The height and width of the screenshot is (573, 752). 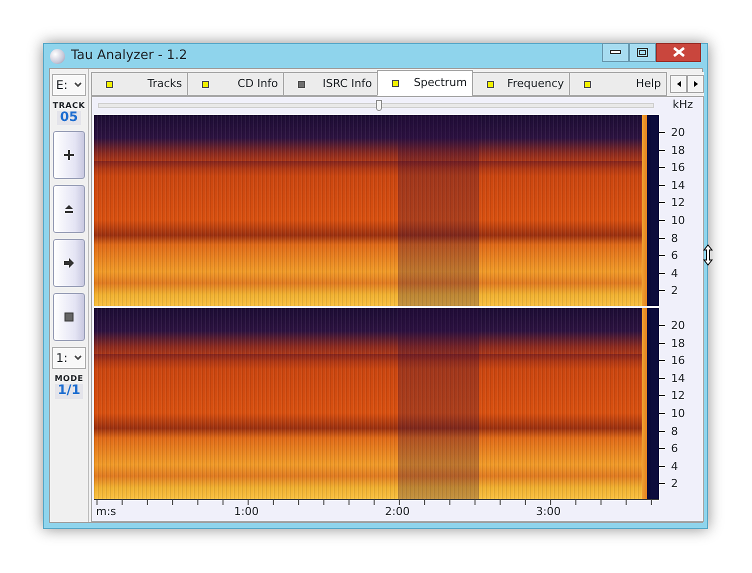 I want to click on position-slider, so click(x=376, y=105).